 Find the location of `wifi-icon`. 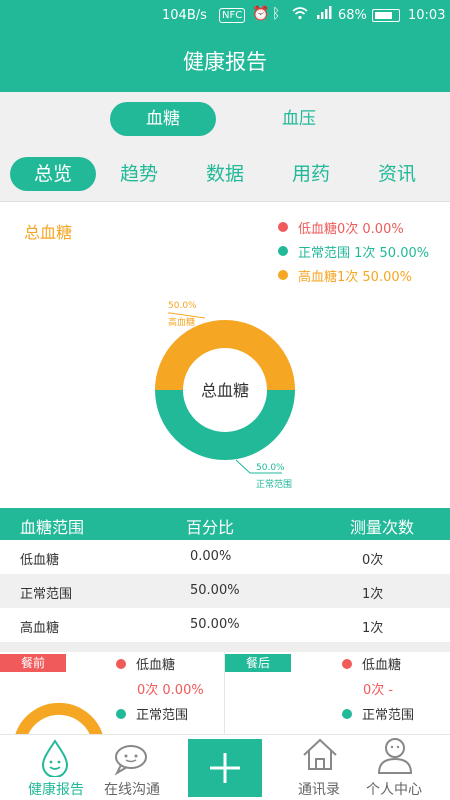

wifi-icon is located at coordinates (300, 15).